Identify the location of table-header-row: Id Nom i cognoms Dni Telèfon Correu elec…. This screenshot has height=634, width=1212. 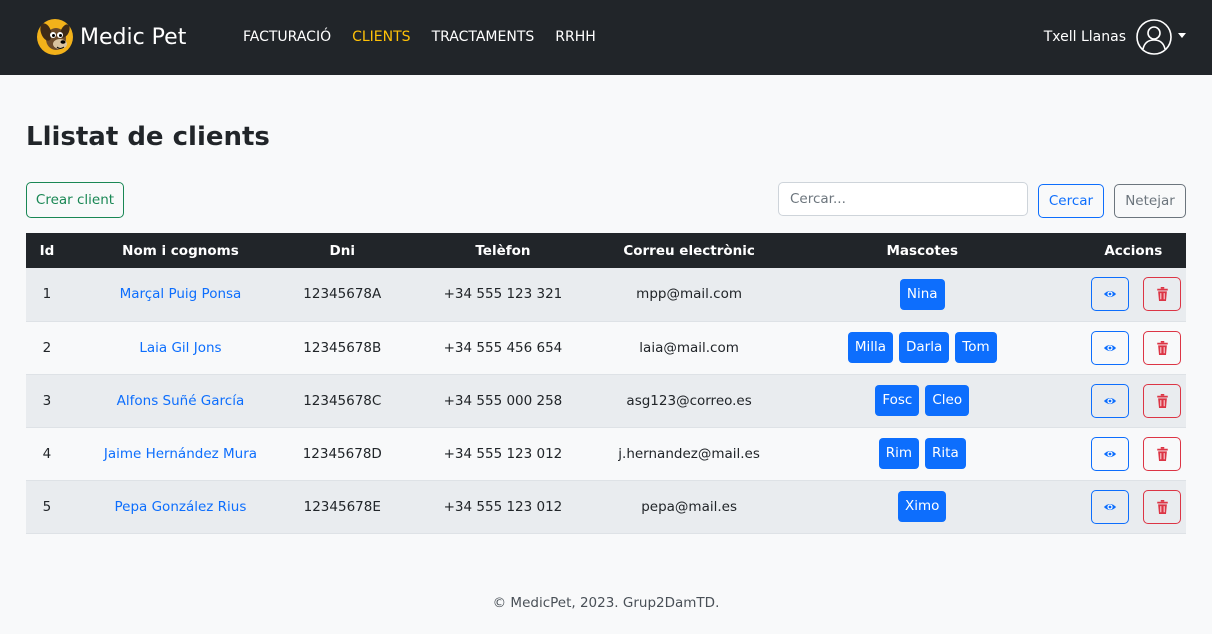
(606, 250).